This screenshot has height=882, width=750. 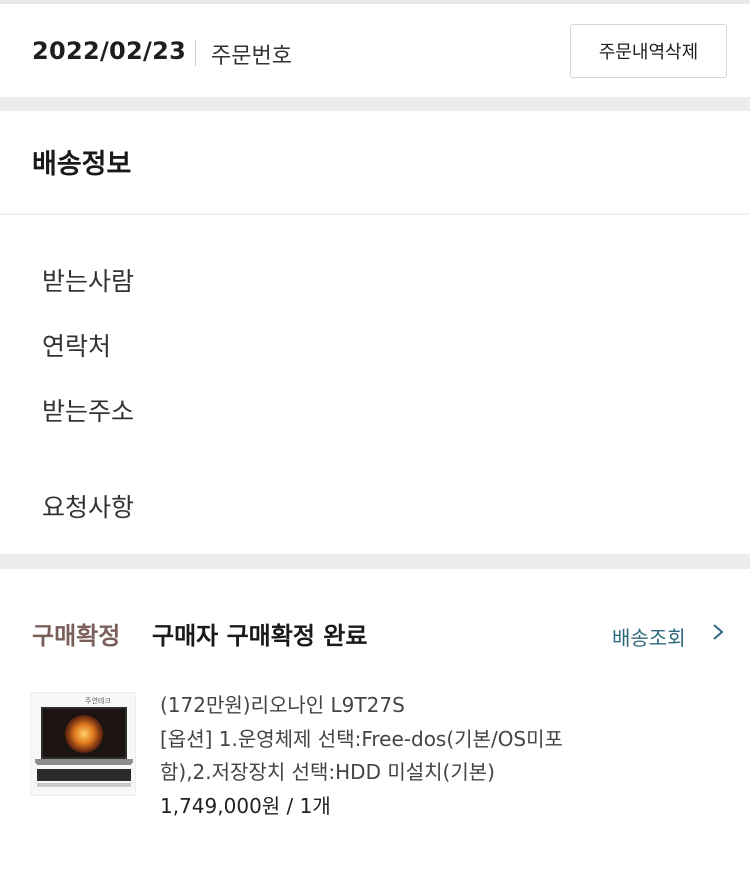 I want to click on request-label: 요청사항, so click(x=88, y=507).